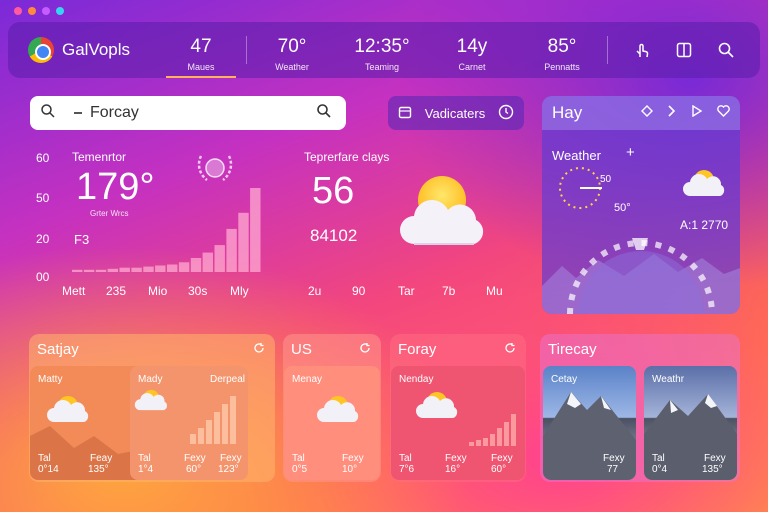  Describe the element at coordinates (99, 157) in the screenshot. I see `temperature-title: Temenrtor` at that location.